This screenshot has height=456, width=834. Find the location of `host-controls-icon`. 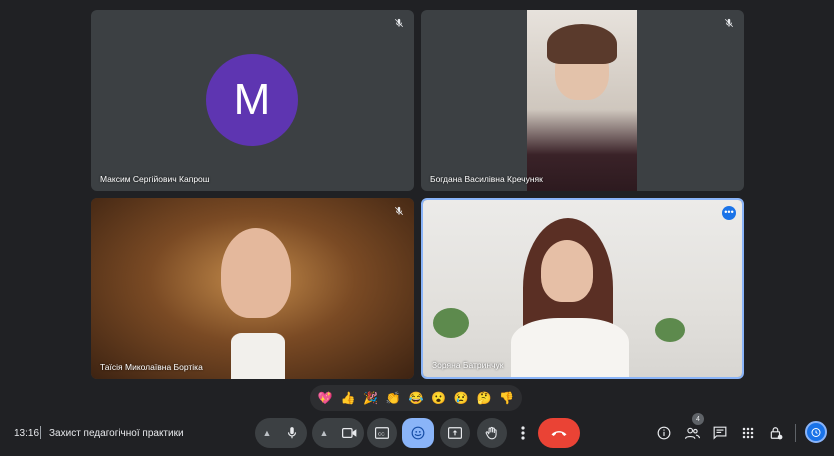

host-controls-icon is located at coordinates (776, 433).